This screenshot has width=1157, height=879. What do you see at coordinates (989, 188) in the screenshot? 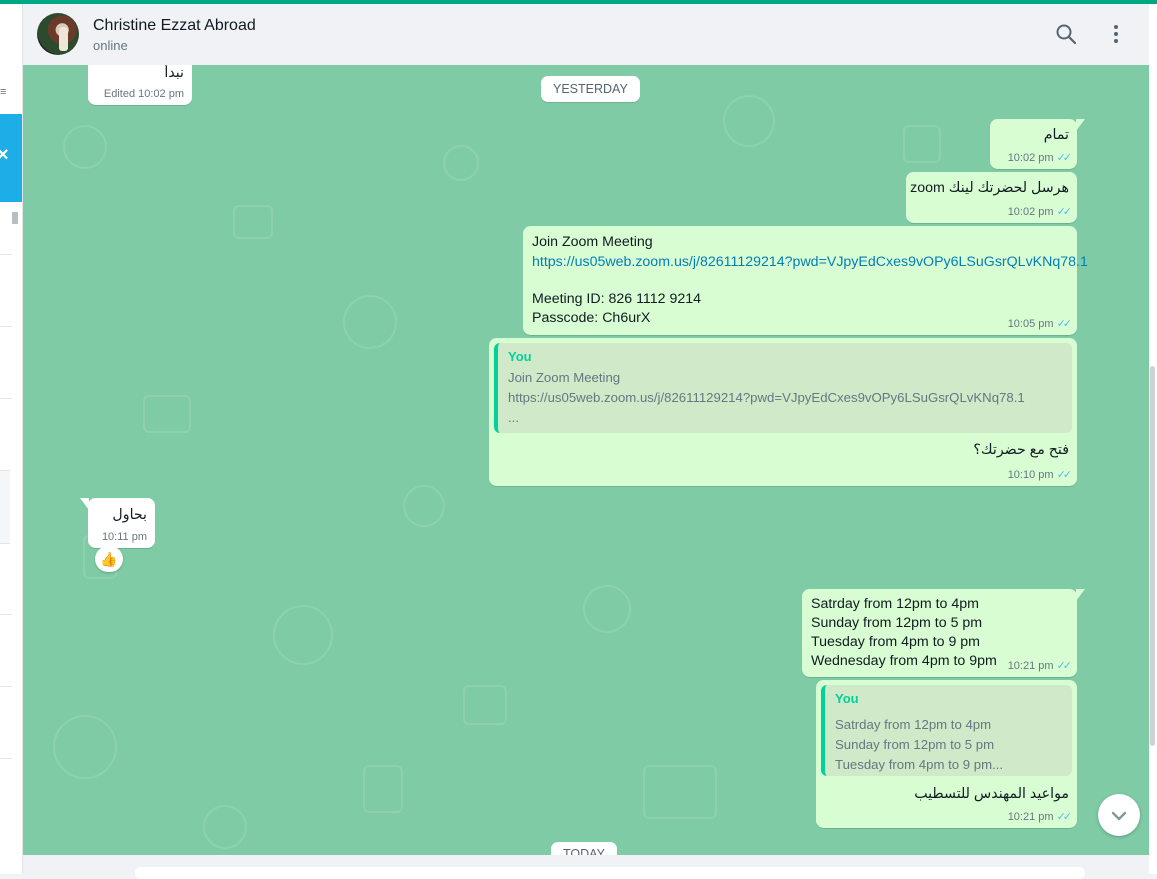
I see `message-text: هرسل لحضرتك لينك zoom` at bounding box center [989, 188].